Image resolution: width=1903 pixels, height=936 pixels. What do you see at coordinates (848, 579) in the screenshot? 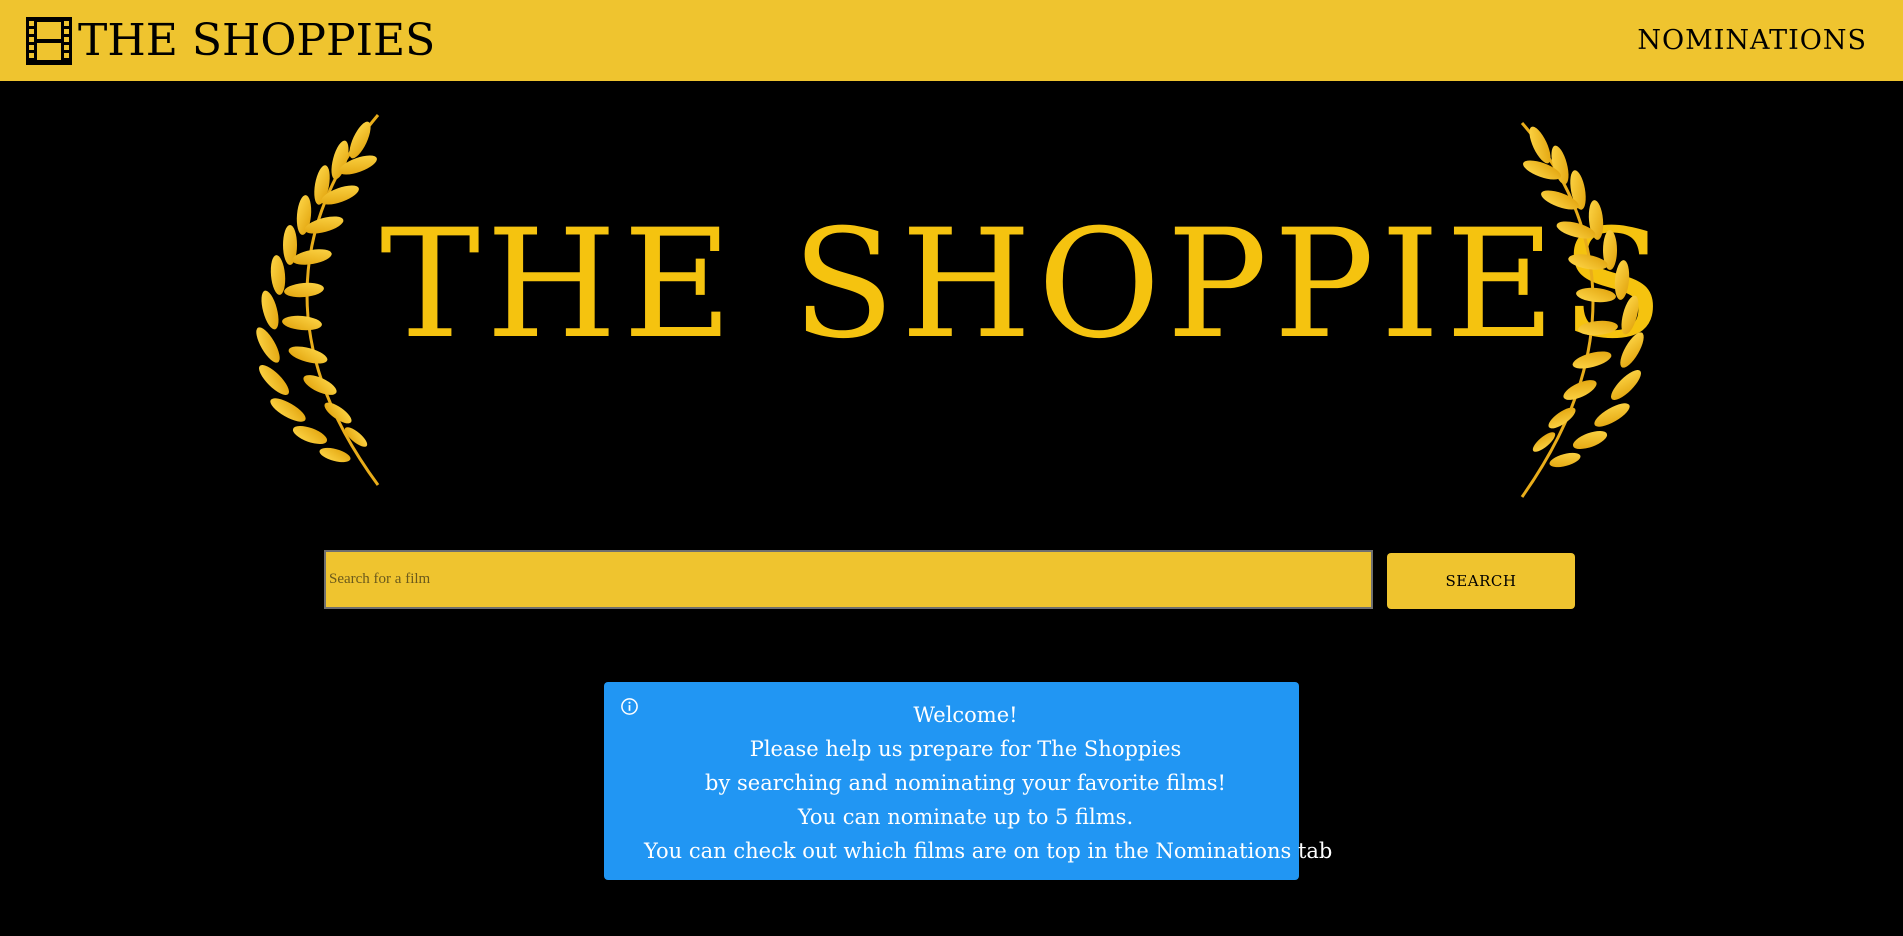
I see `search-input` at bounding box center [848, 579].